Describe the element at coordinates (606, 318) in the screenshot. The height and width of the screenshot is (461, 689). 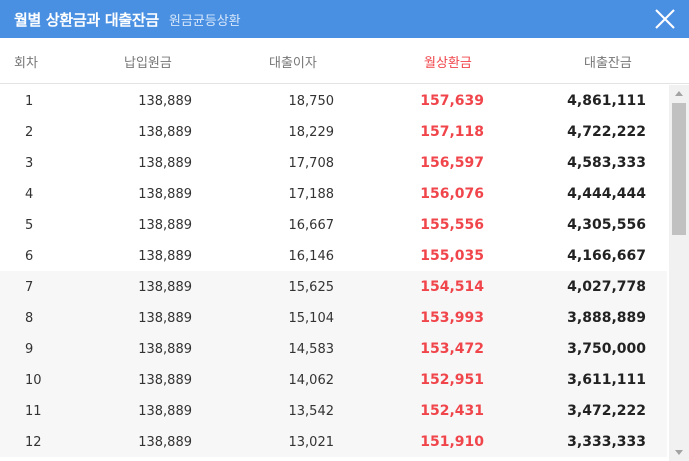
I see `cell-remaining-balance: 3,888,889` at that location.